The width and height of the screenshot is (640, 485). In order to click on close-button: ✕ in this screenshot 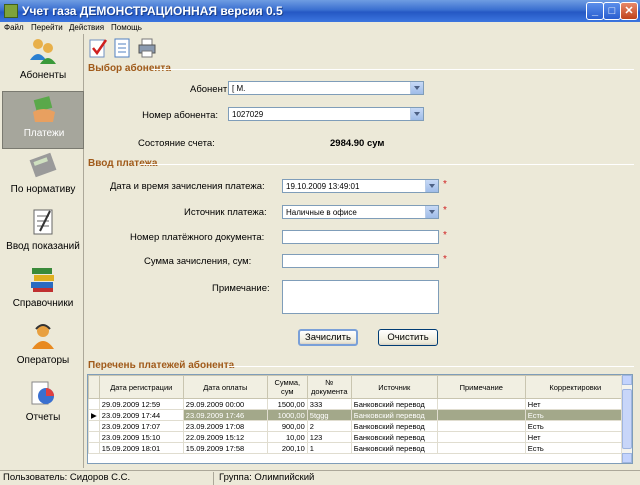, I will do `click(629, 11)`.